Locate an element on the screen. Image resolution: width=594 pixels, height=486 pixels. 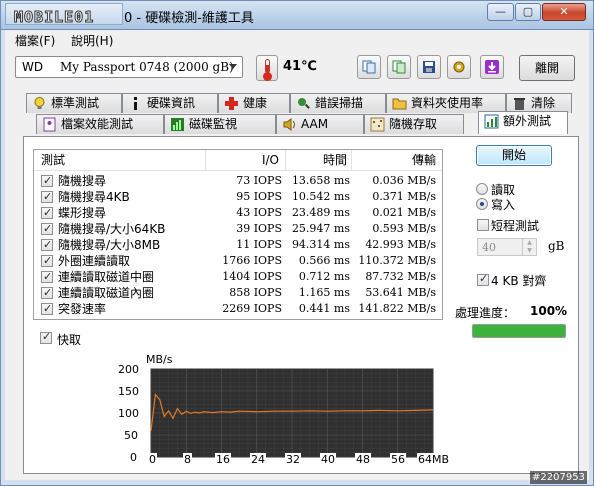
close-button: ✕ is located at coordinates (564, 12).